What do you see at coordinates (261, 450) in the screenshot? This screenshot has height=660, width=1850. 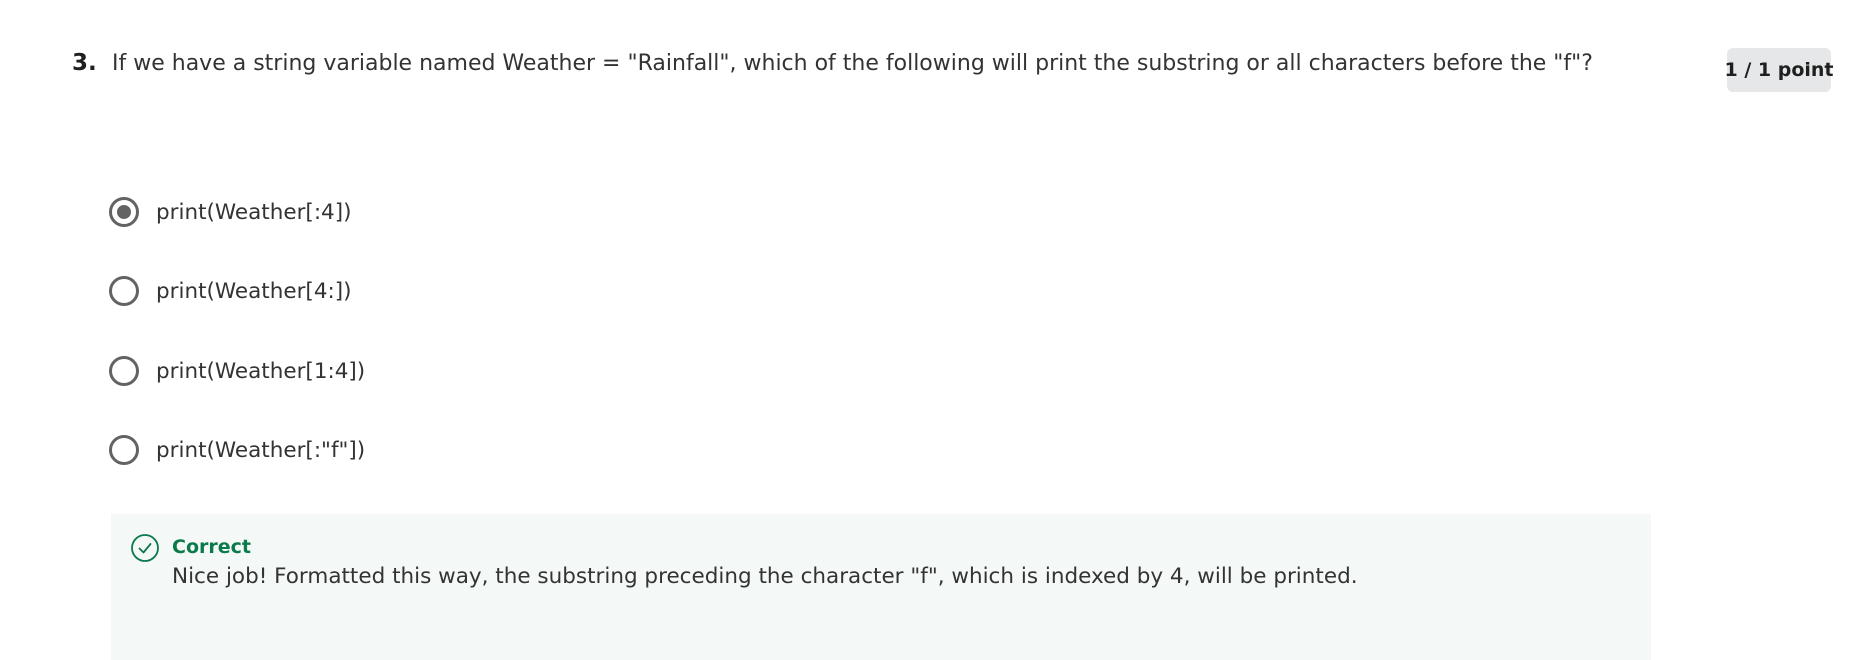 I see `answer-option-label: print(Weather[:"f"])` at bounding box center [261, 450].